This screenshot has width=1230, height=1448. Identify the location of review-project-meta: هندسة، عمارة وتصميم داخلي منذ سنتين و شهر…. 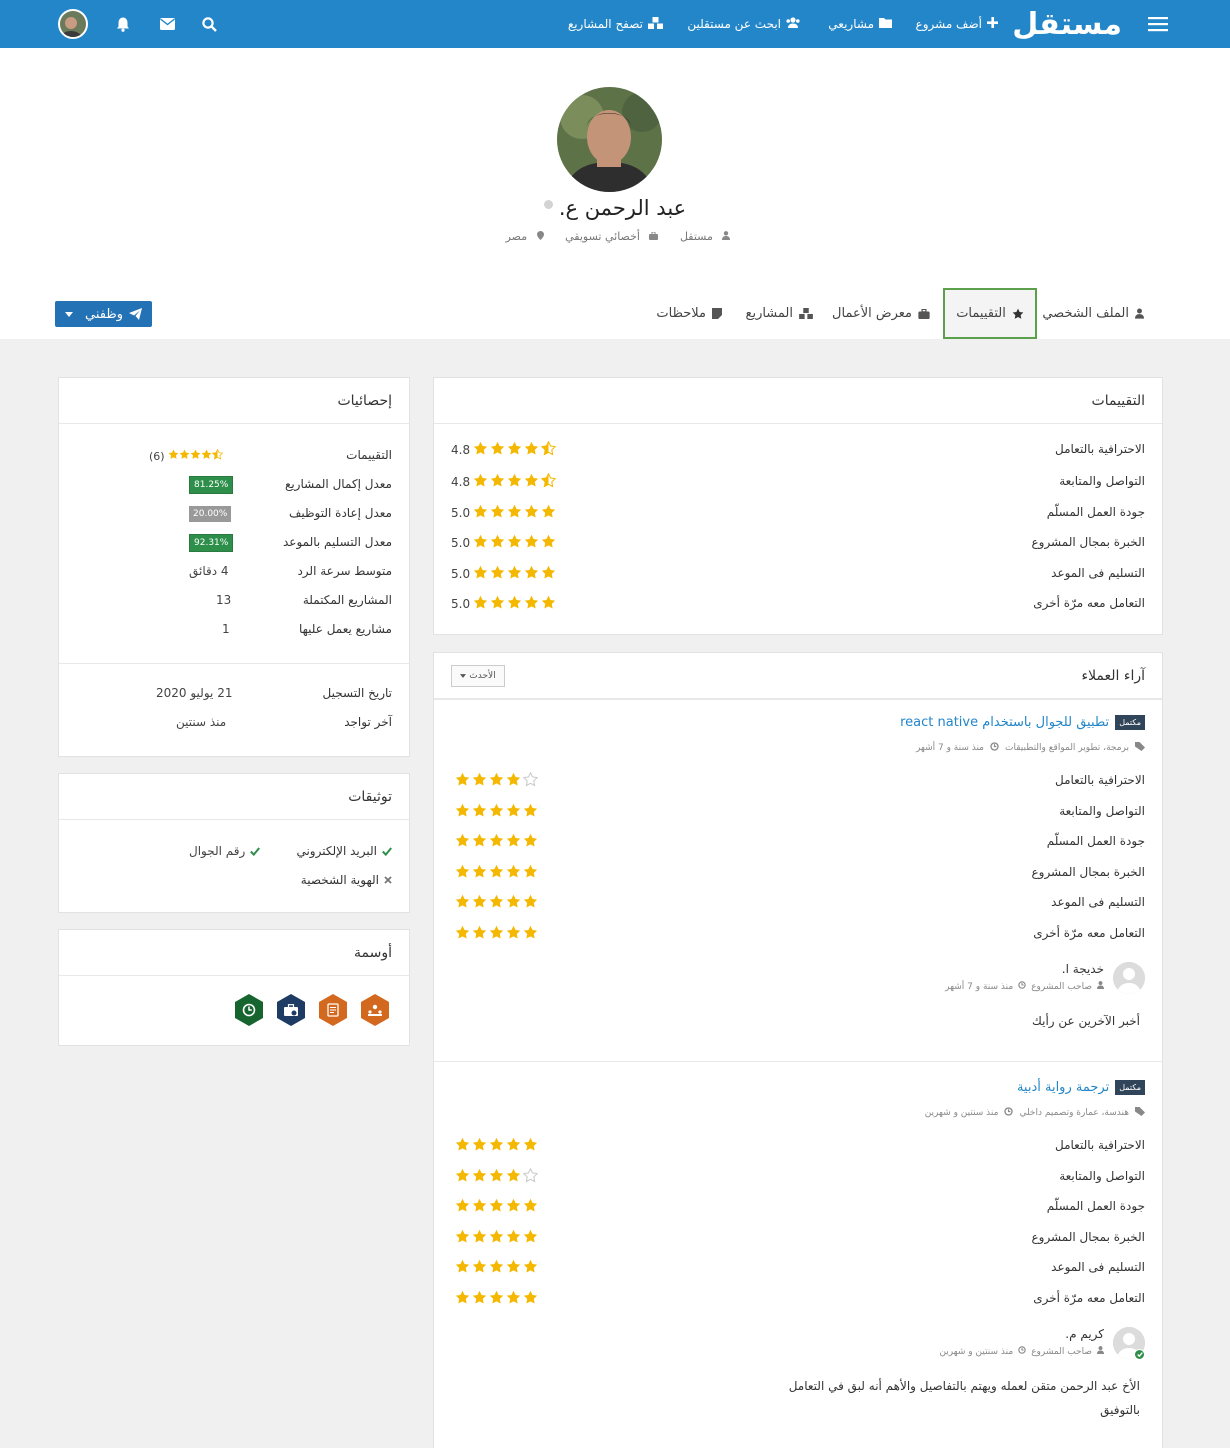
(1035, 1113).